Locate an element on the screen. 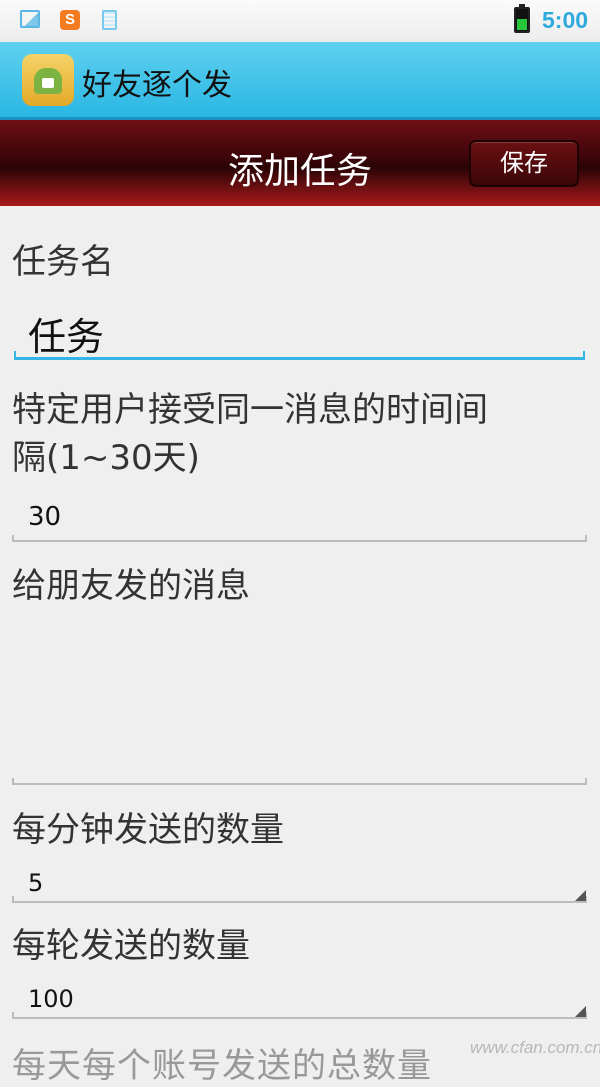  app-title-bar: 好友逐个发 is located at coordinates (300, 81).